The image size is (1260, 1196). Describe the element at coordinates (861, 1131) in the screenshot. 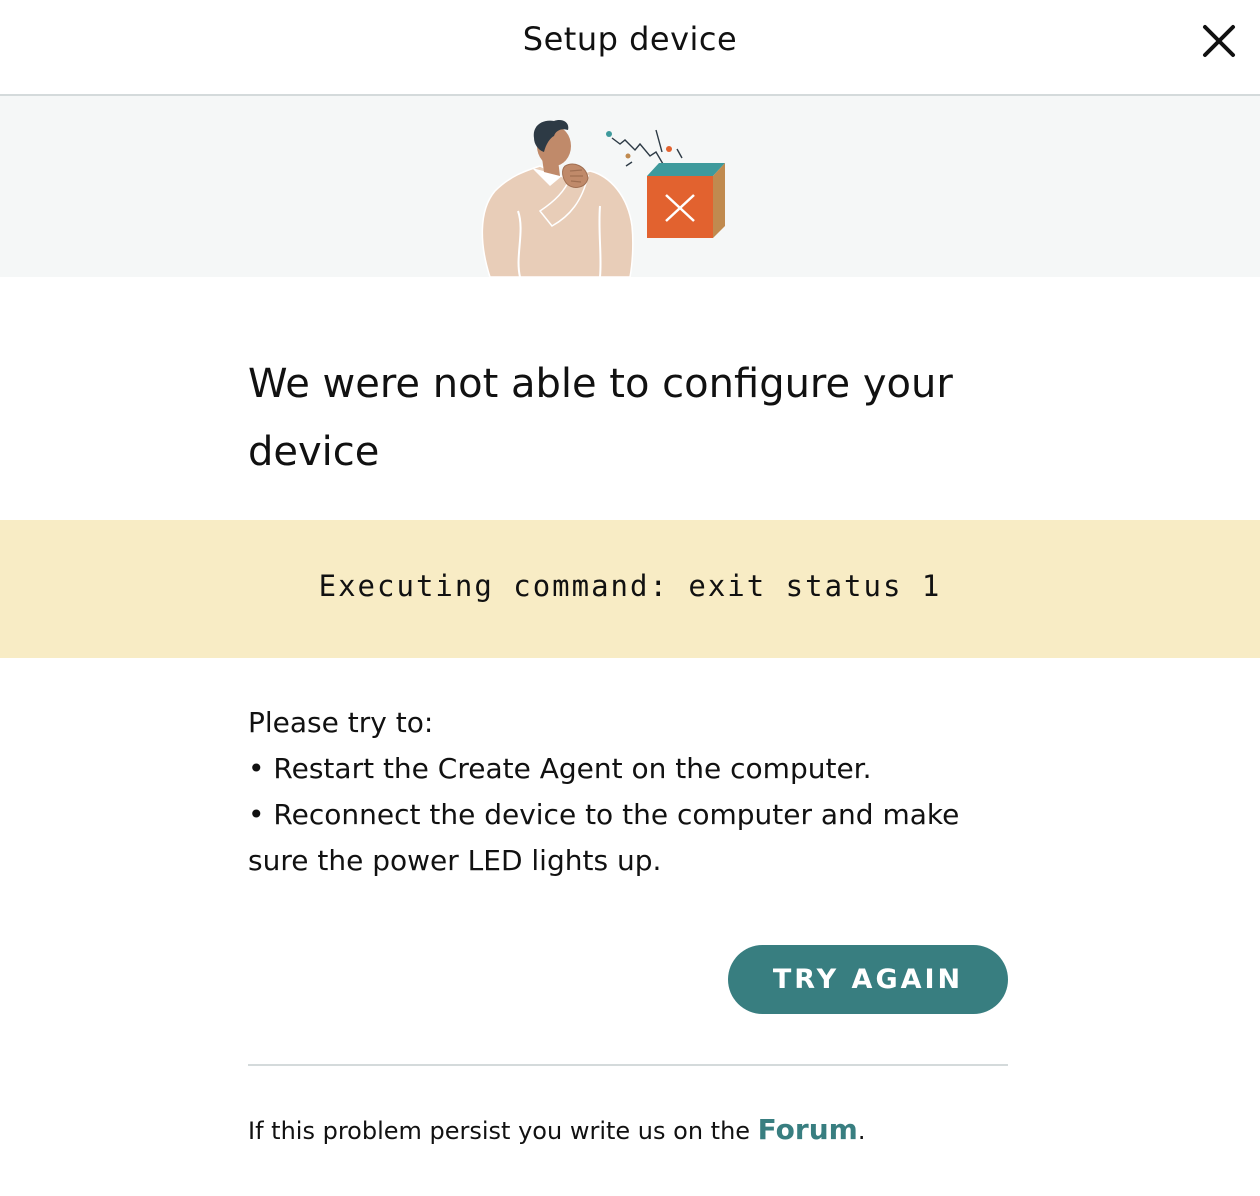

I see `footer-period: .` at that location.